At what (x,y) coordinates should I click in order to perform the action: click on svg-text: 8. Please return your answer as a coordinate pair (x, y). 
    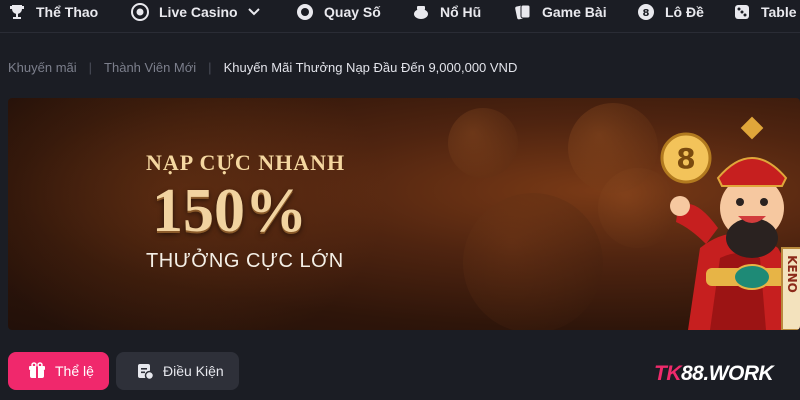
    Looking at the image, I should click on (646, 13).